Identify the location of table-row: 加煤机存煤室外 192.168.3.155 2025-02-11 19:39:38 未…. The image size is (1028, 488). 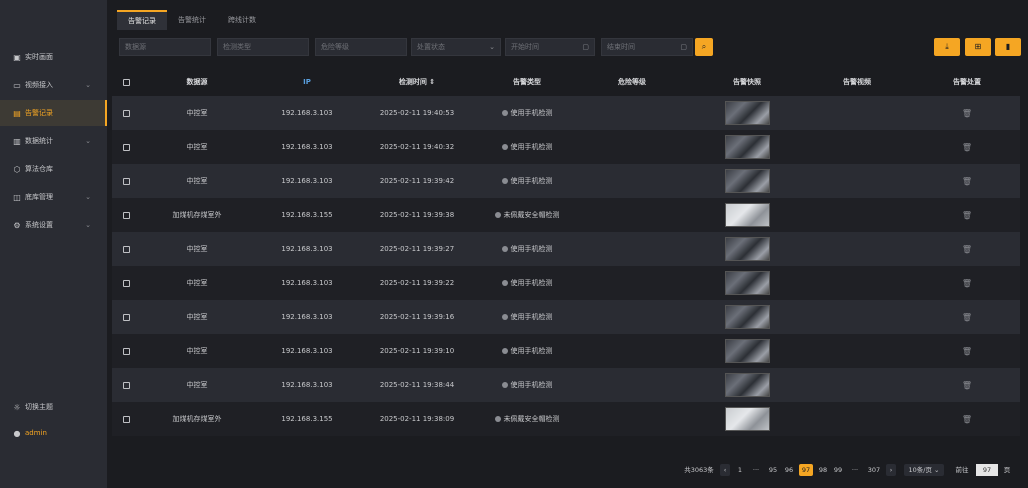
(566, 215).